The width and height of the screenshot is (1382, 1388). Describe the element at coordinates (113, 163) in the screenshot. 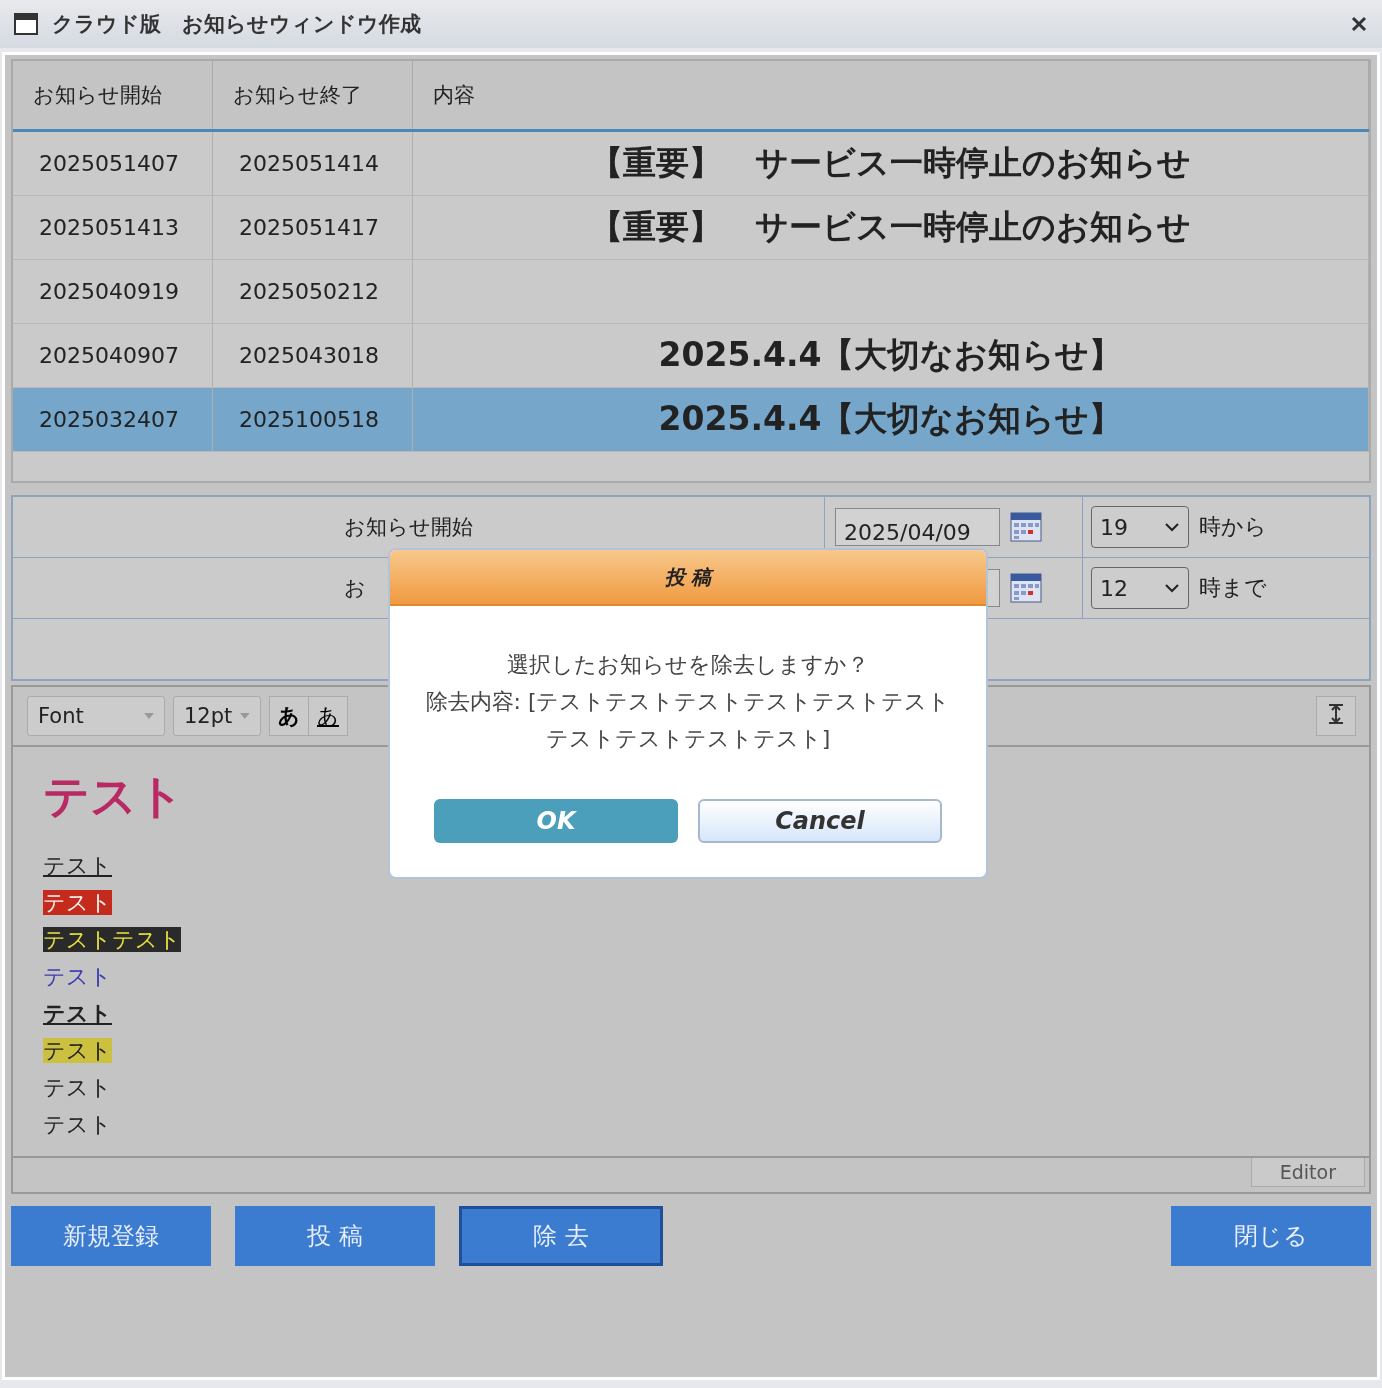

I see `table-cell: 2025051407` at that location.